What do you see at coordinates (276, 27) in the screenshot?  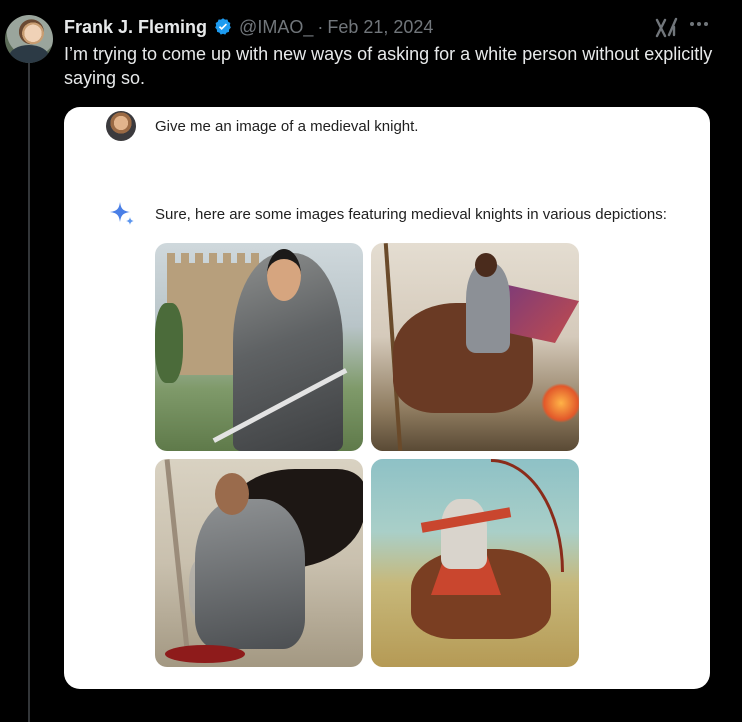 I see `author-handle: @IMAO_` at bounding box center [276, 27].